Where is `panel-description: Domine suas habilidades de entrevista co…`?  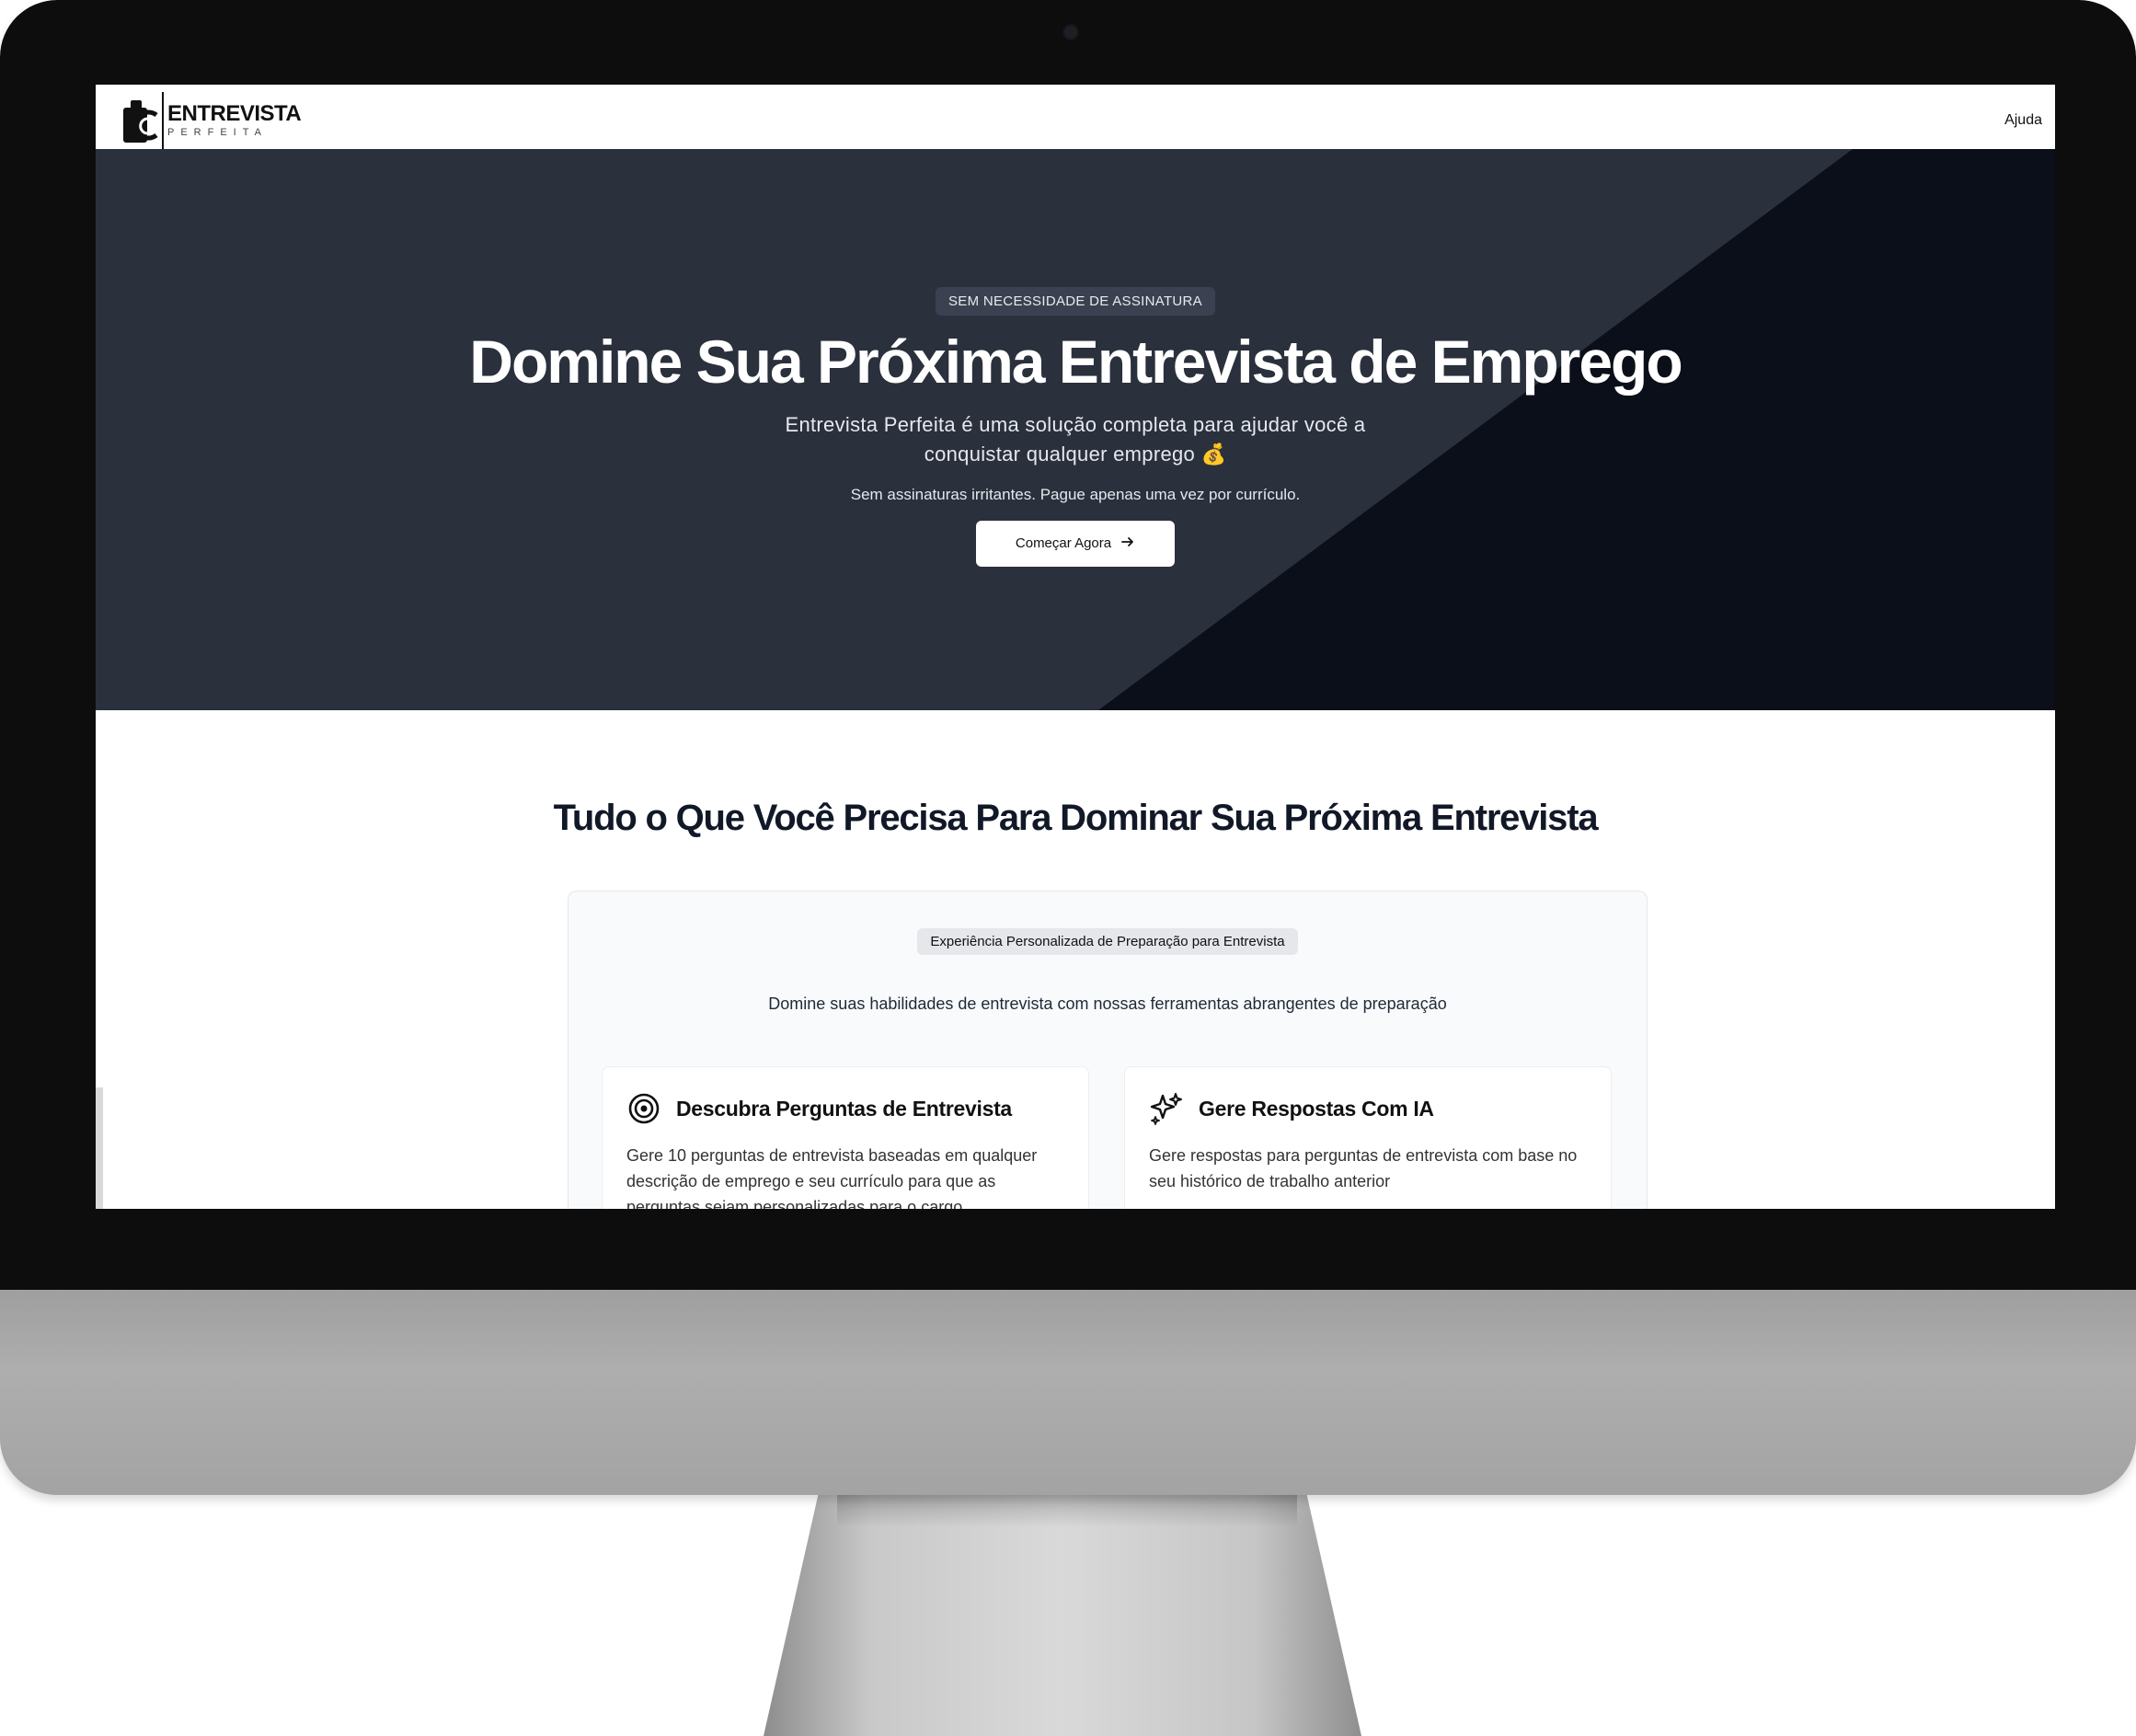
panel-description: Domine suas habilidades de entrevista co… is located at coordinates (1107, 1003).